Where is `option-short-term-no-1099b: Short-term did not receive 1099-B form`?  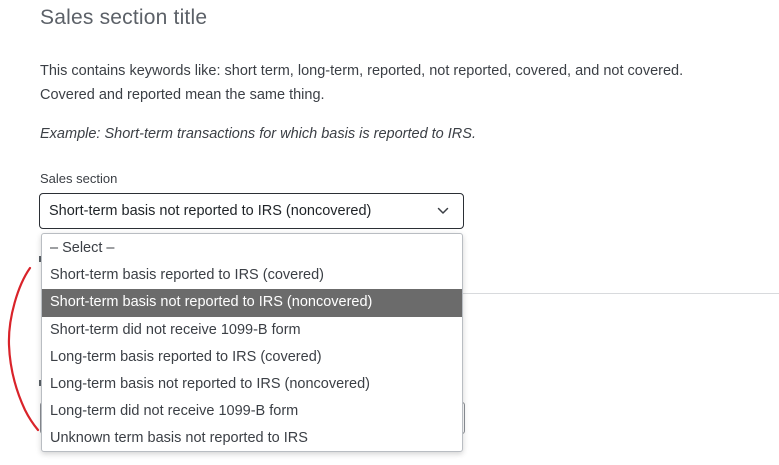
option-short-term-no-1099b: Short-term did not receive 1099-B form is located at coordinates (252, 330).